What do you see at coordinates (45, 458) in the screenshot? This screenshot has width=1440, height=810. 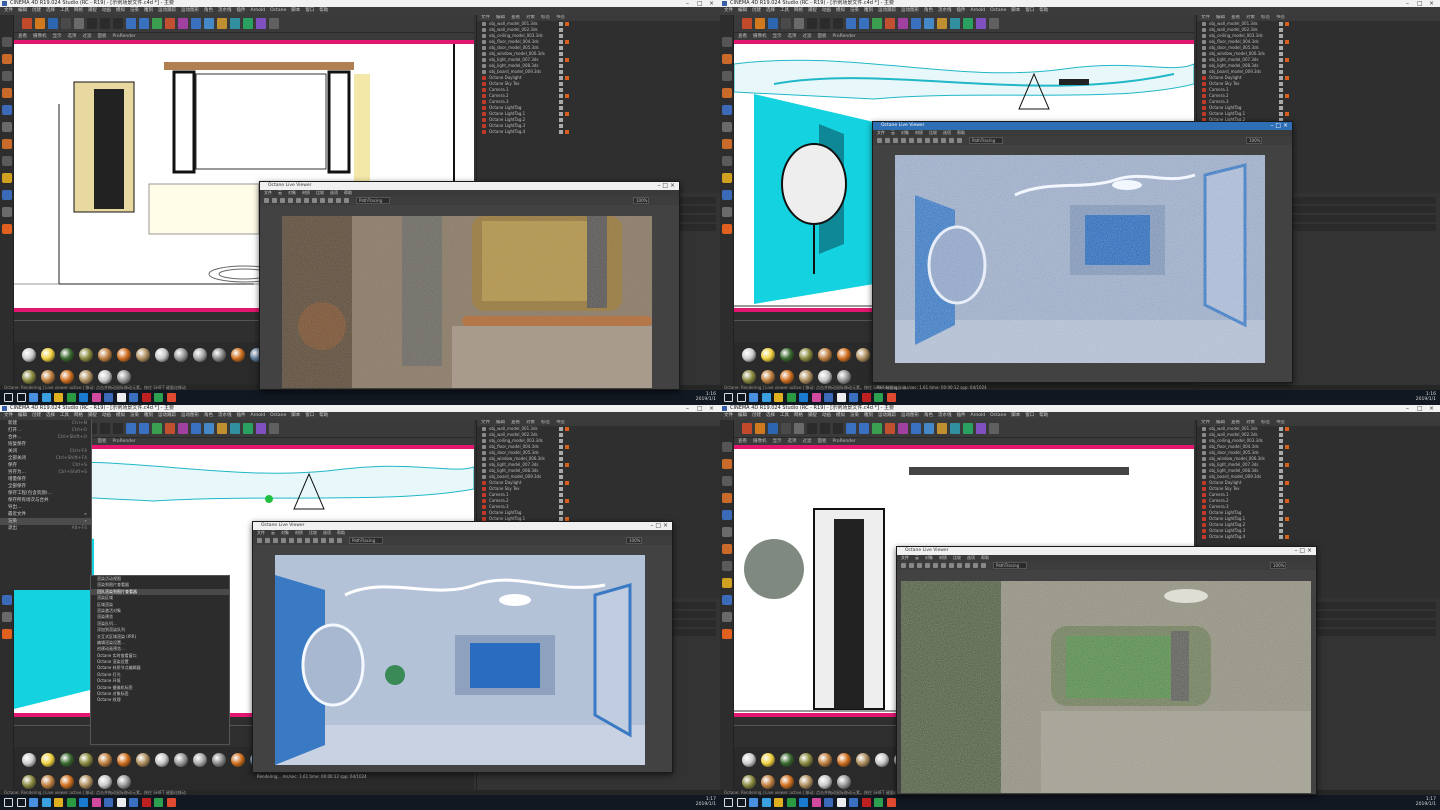 I see `file-menu-item: 全部关闭 Ctrl+Shift+F4` at bounding box center [45, 458].